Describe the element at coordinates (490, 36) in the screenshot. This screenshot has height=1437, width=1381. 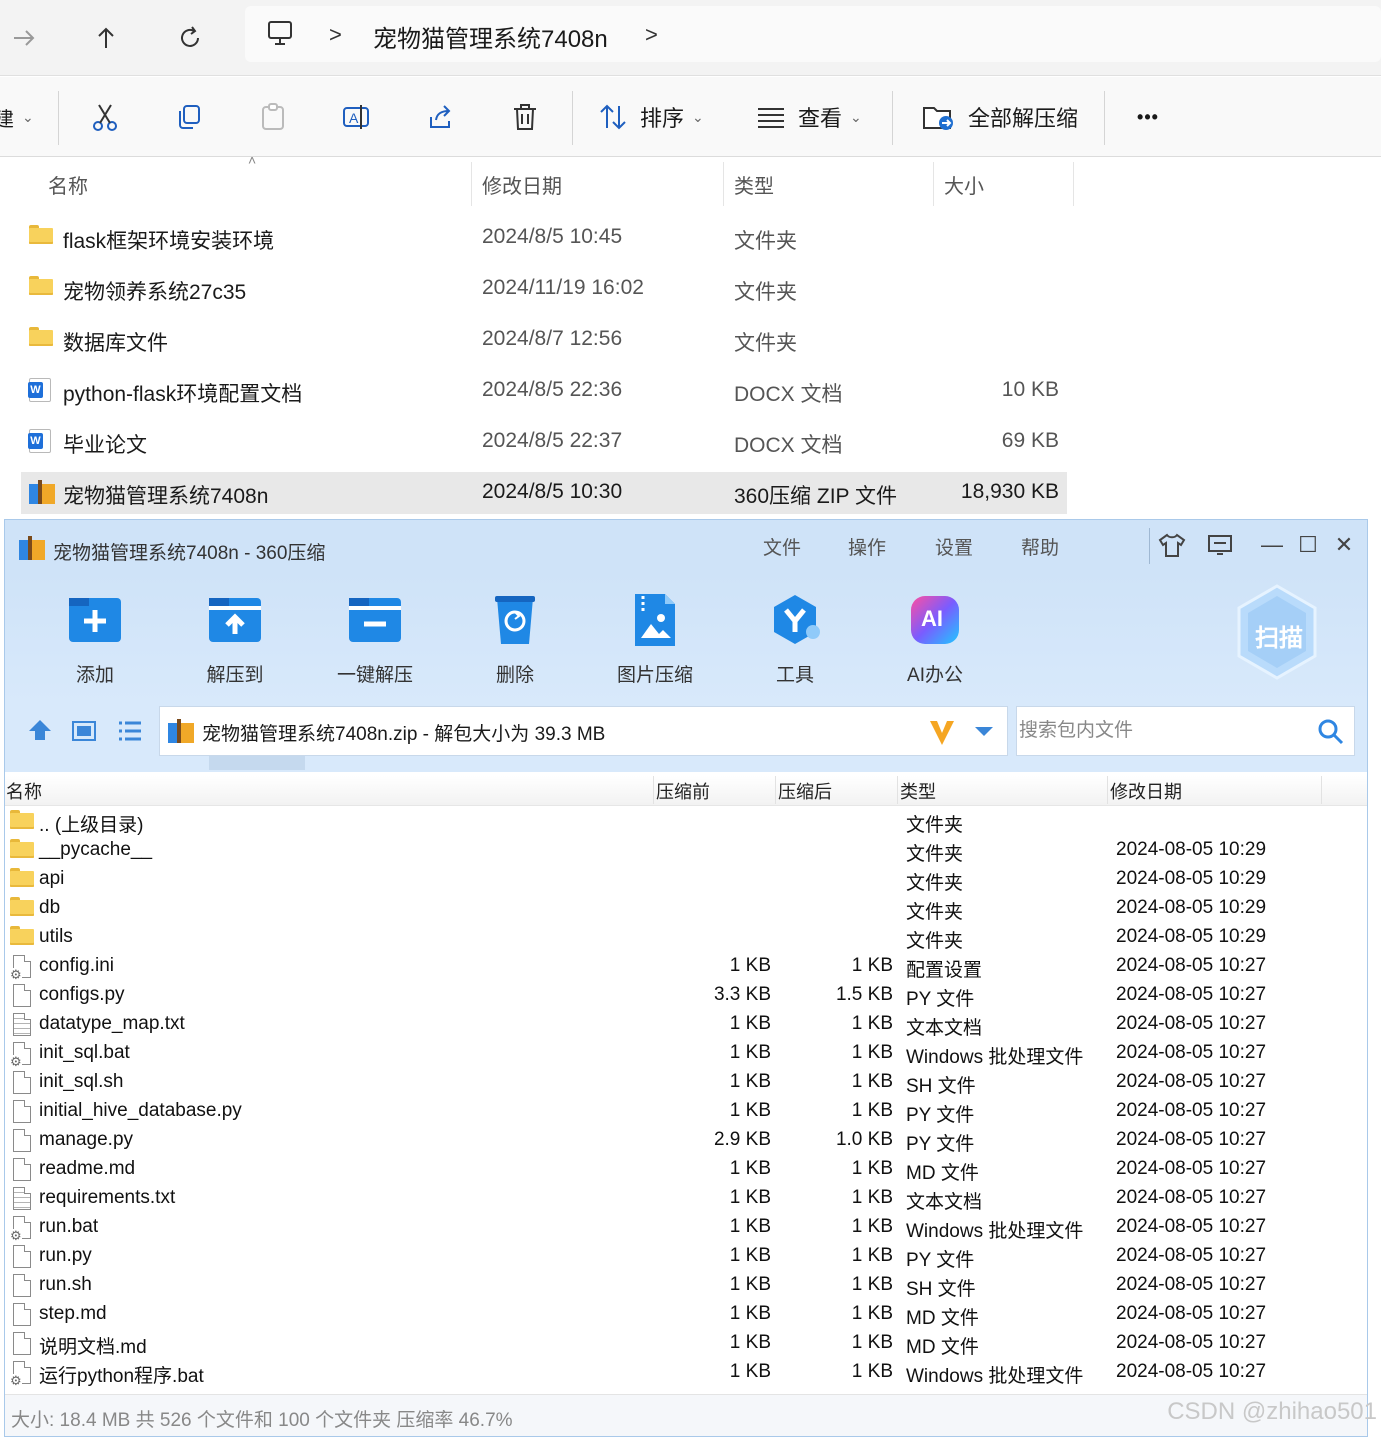
I see `breadcrumb-current-folder: 宠物猫管理系统7408n` at that location.